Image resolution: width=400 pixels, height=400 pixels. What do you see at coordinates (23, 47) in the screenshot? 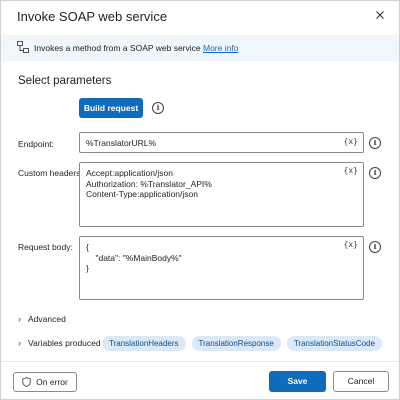
I see `soap-service-icon` at bounding box center [23, 47].